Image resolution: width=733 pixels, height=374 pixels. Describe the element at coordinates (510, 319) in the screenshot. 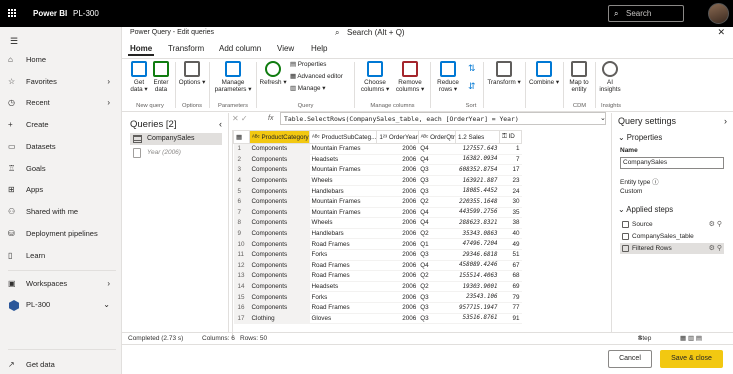

I see `table-cell: 91` at that location.